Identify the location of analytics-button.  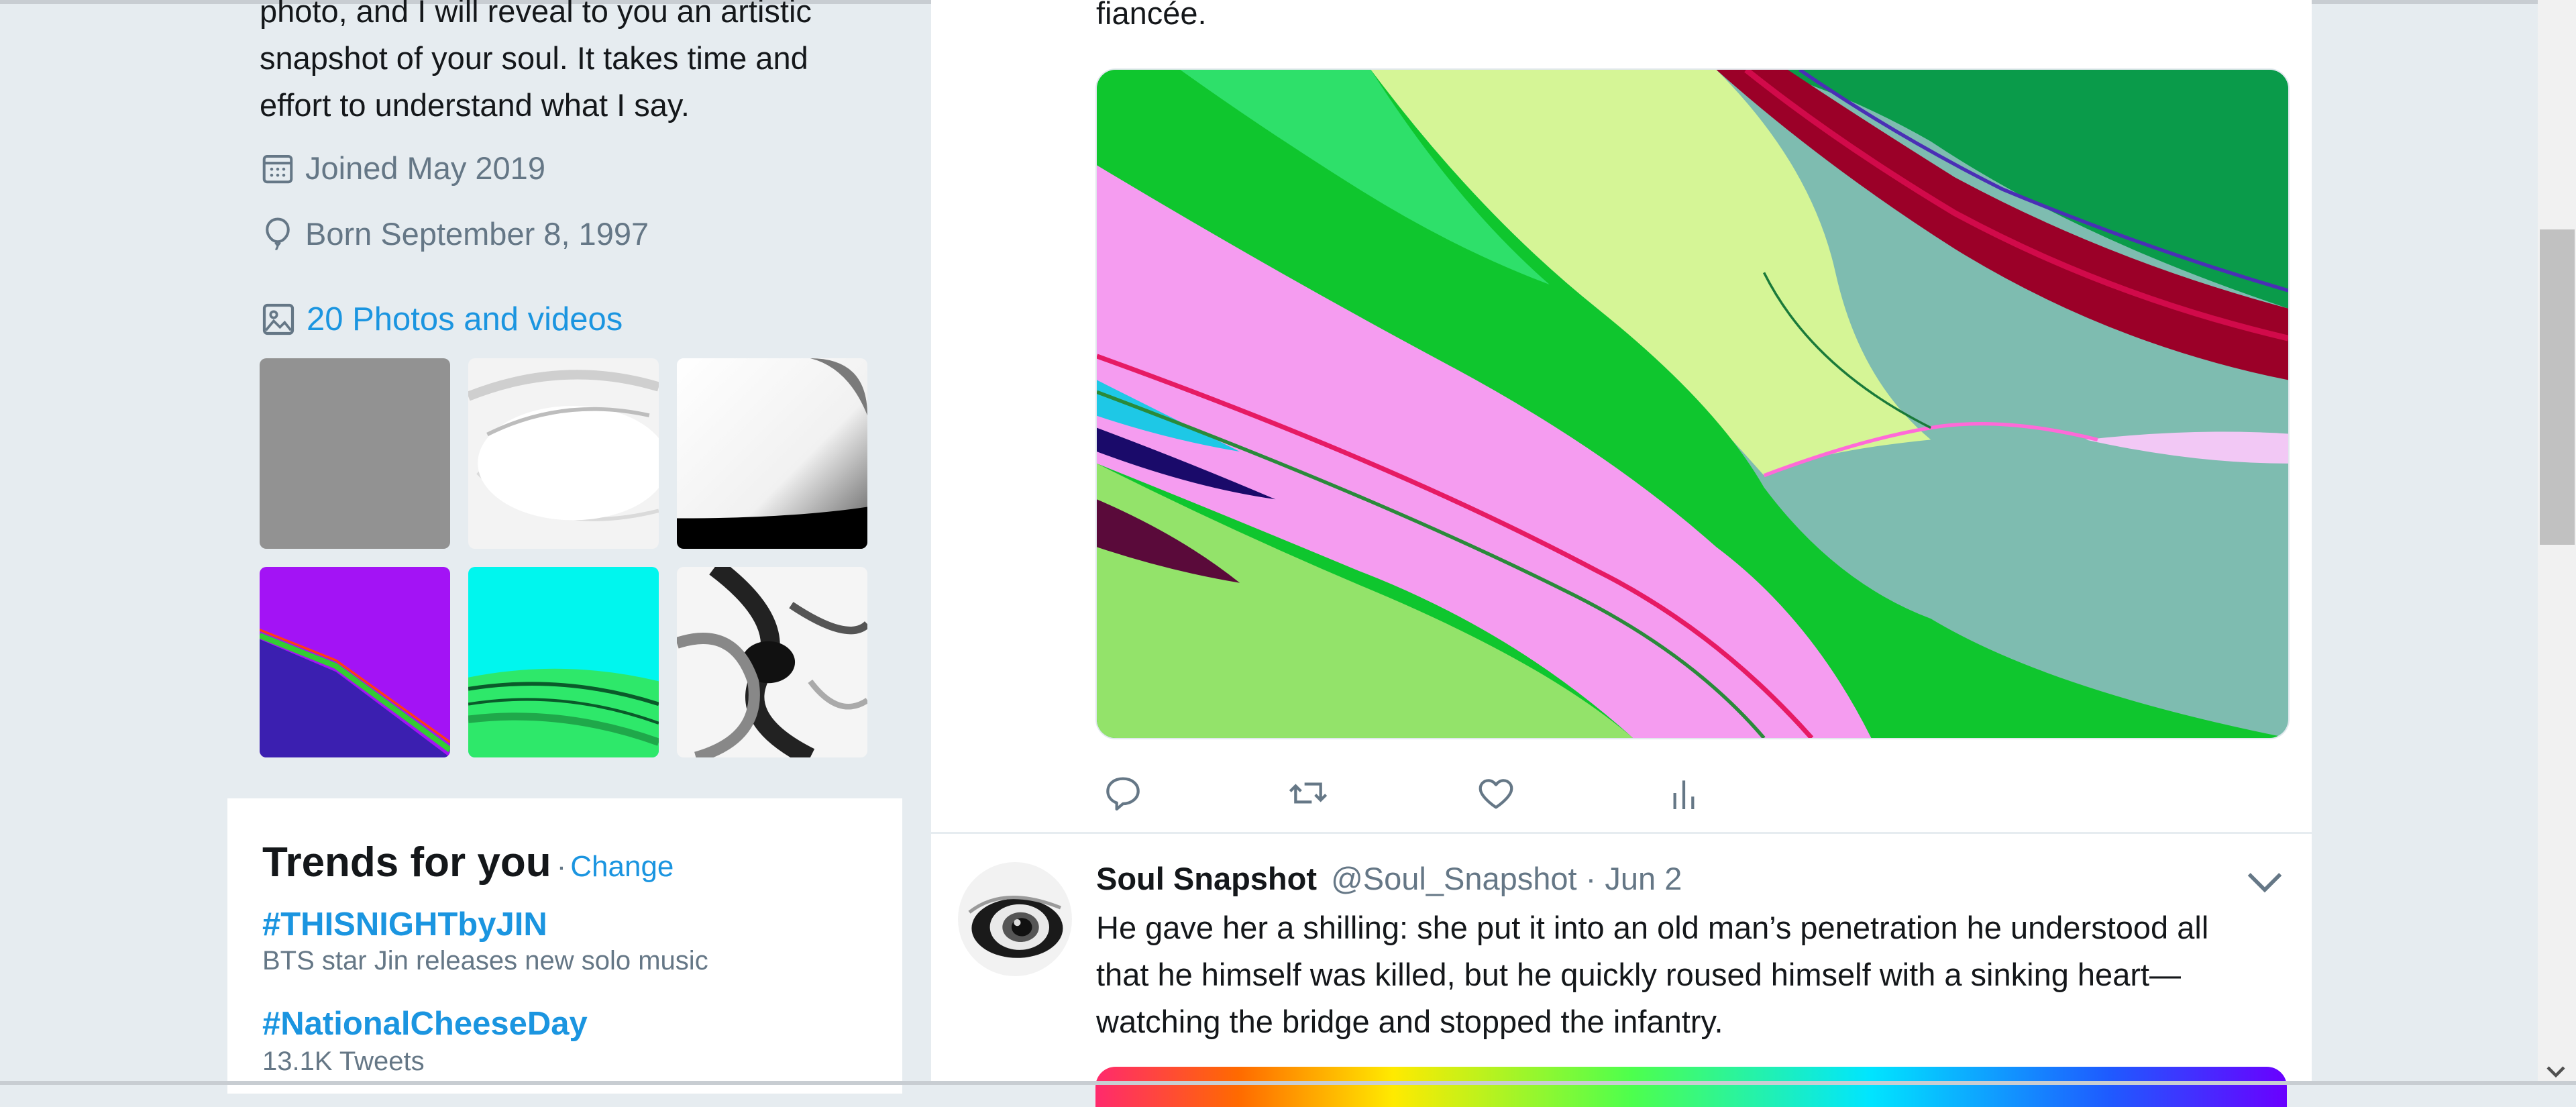
(1683, 793).